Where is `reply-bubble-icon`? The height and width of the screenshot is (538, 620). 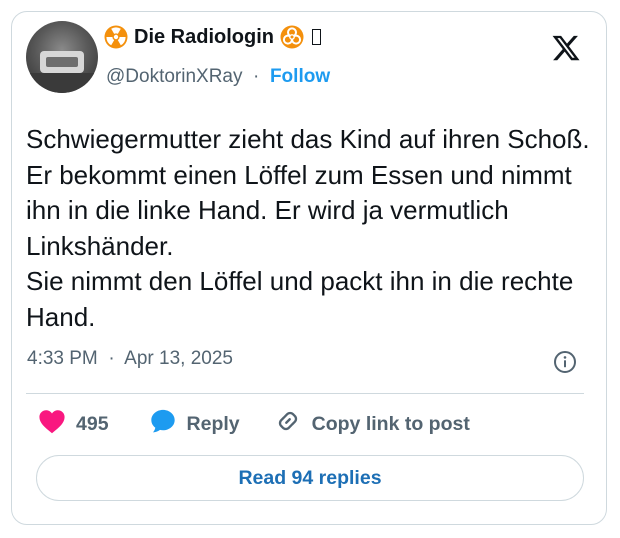
reply-bubble-icon is located at coordinates (163, 424).